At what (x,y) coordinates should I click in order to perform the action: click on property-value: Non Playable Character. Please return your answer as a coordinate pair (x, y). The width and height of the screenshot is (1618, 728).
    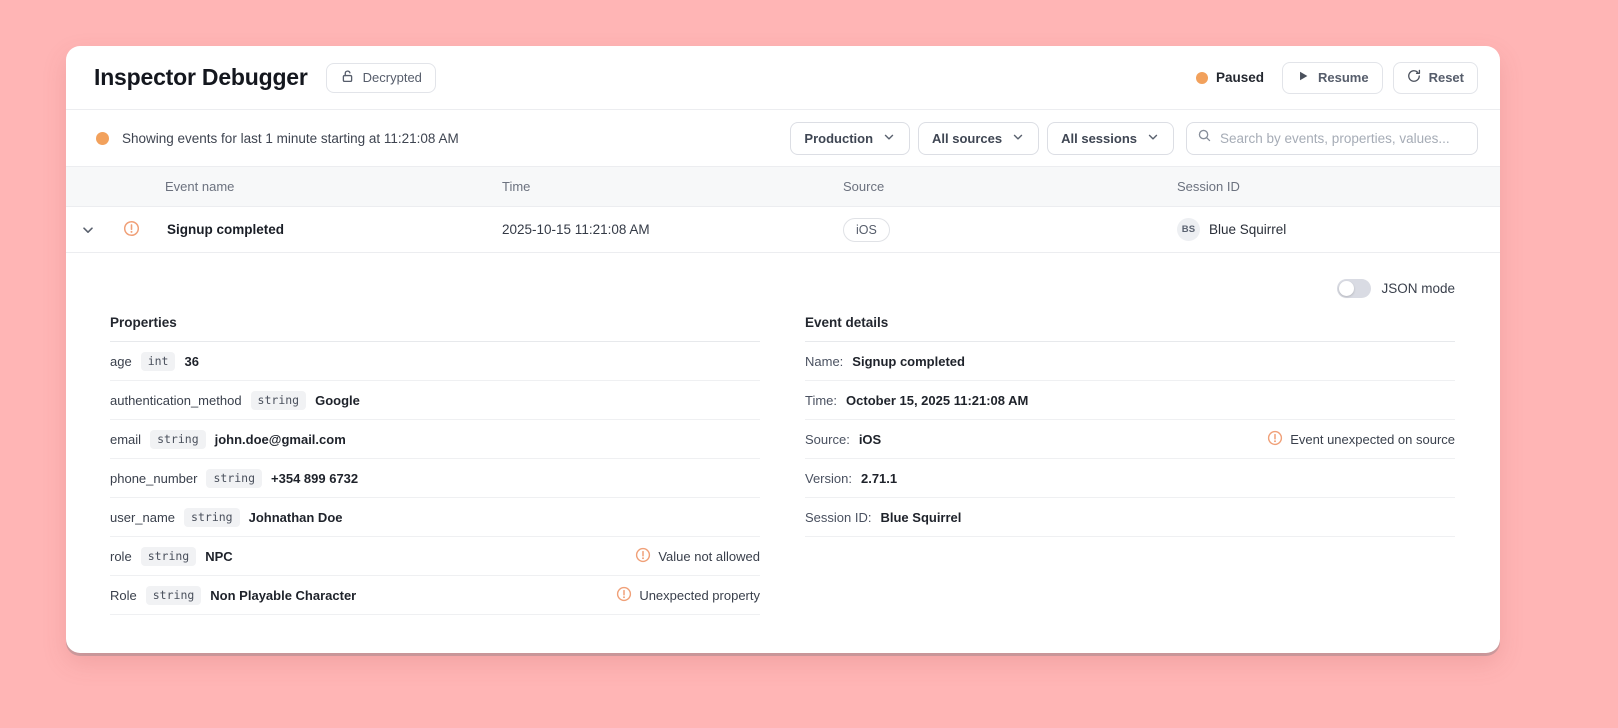
    Looking at the image, I should click on (283, 595).